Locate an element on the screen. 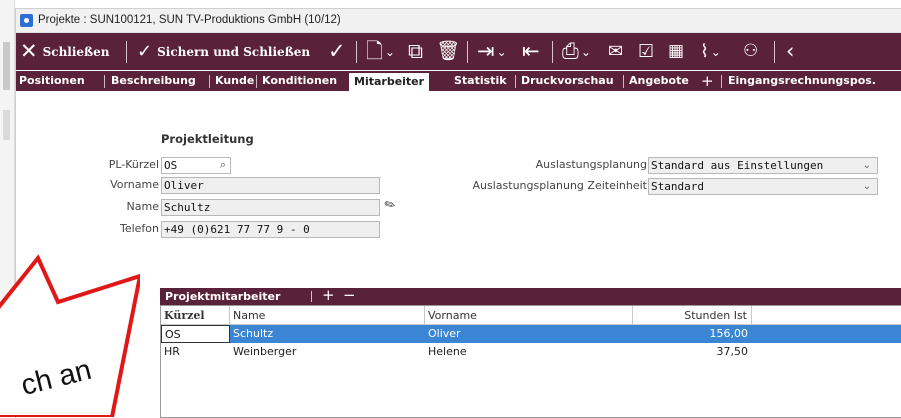 This screenshot has height=418, width=901. column-header-vorname: Vorname is located at coordinates (529, 315).